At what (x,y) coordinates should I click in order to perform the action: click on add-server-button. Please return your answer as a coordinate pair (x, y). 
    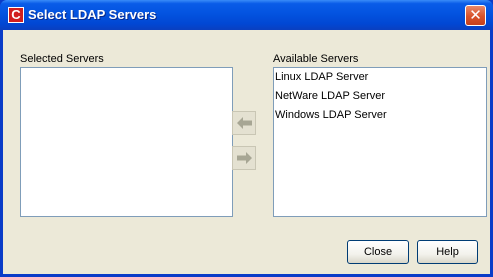
    Looking at the image, I should click on (244, 123).